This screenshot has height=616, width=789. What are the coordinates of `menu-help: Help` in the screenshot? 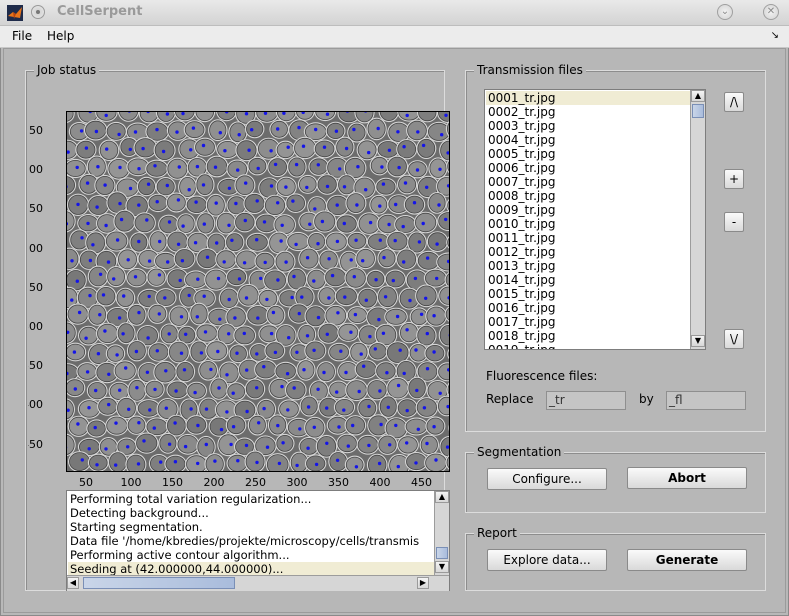 It's located at (60, 36).